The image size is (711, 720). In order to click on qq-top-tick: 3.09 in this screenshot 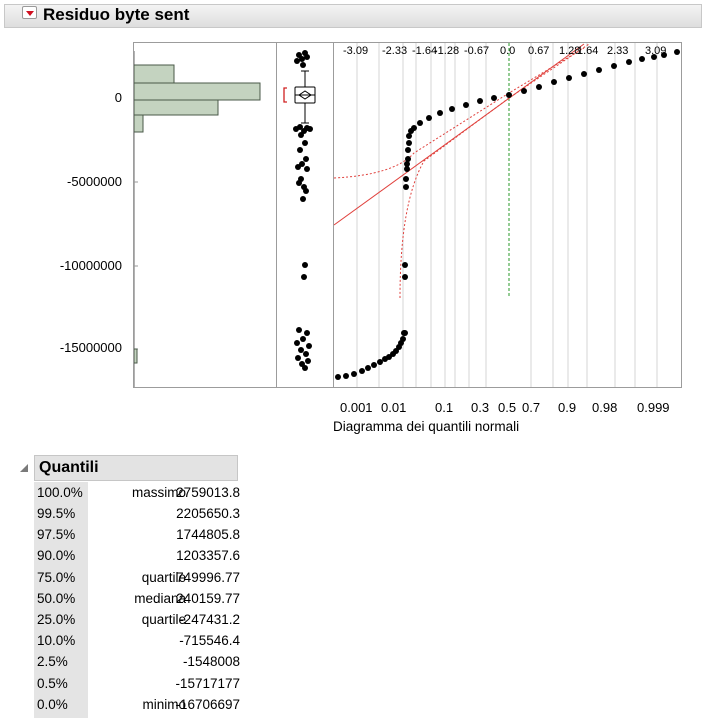, I will do `click(656, 51)`.